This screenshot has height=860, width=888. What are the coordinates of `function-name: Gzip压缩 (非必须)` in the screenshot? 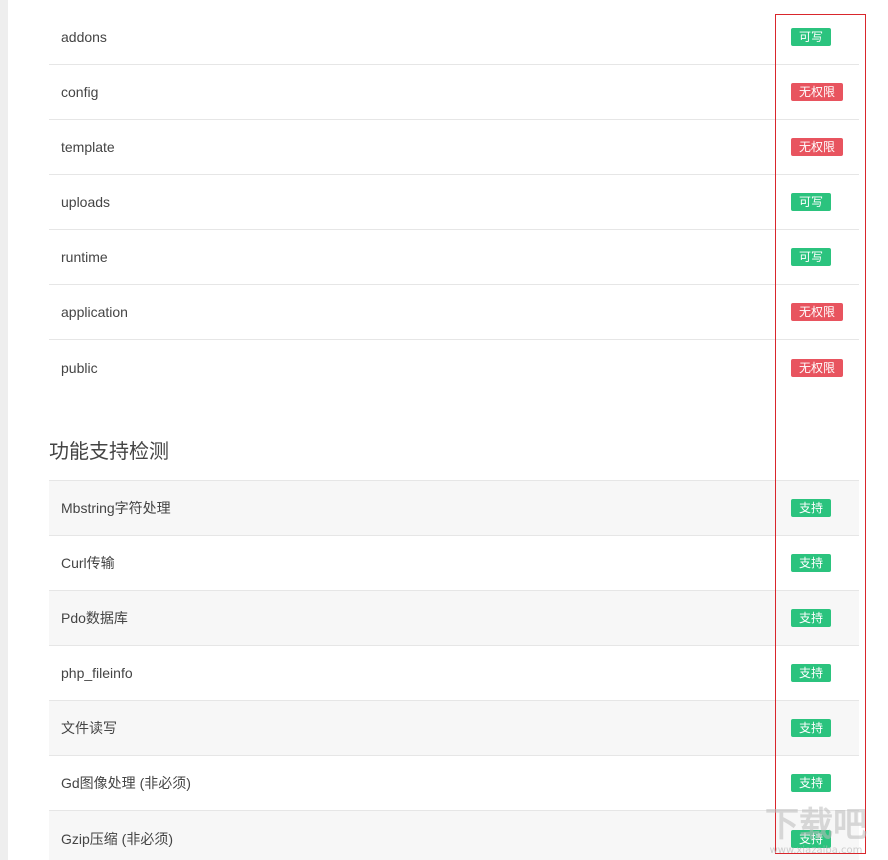 It's located at (117, 838).